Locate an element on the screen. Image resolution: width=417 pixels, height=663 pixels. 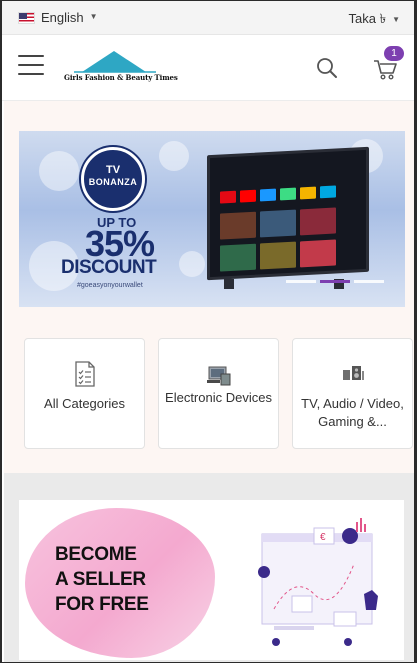
language-selector: English ▼ is located at coordinates (58, 17).